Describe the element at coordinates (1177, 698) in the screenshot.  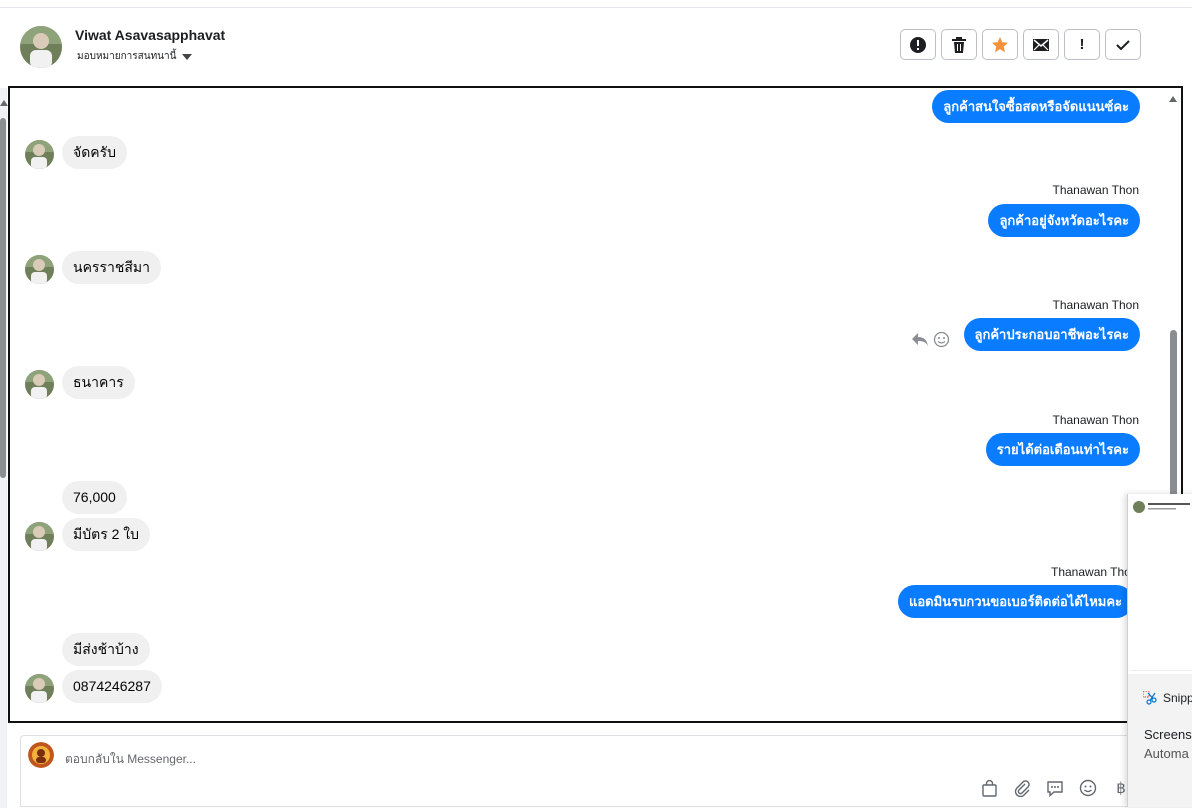
I see `notification-app-name: Snipp` at that location.